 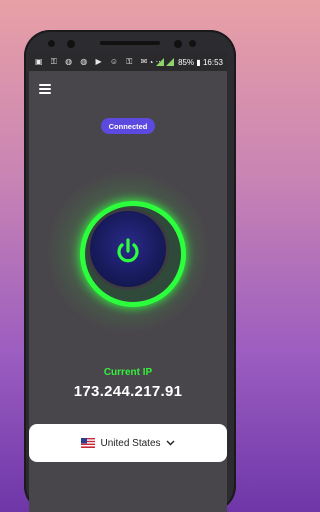 I want to click on status-right: ◔ 85% ▮ 16:53, so click(x=186, y=62).